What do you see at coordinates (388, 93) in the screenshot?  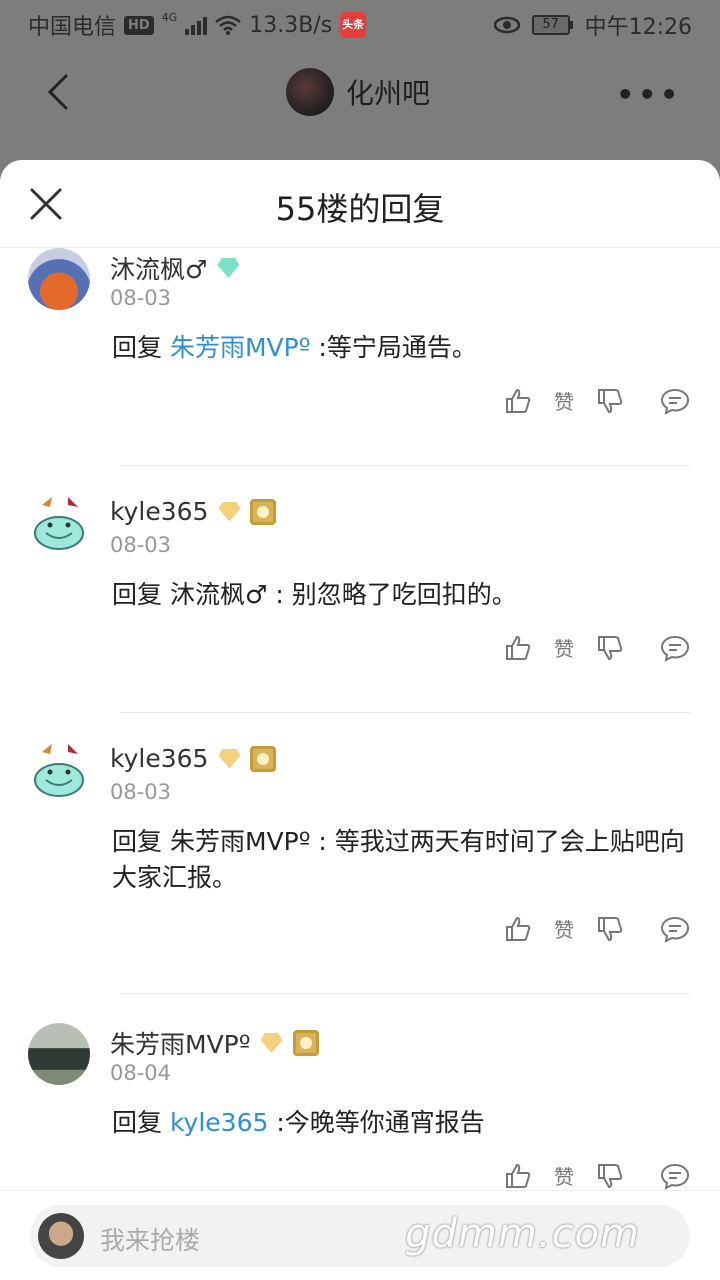 I see `forum-name: 化州吧` at bounding box center [388, 93].